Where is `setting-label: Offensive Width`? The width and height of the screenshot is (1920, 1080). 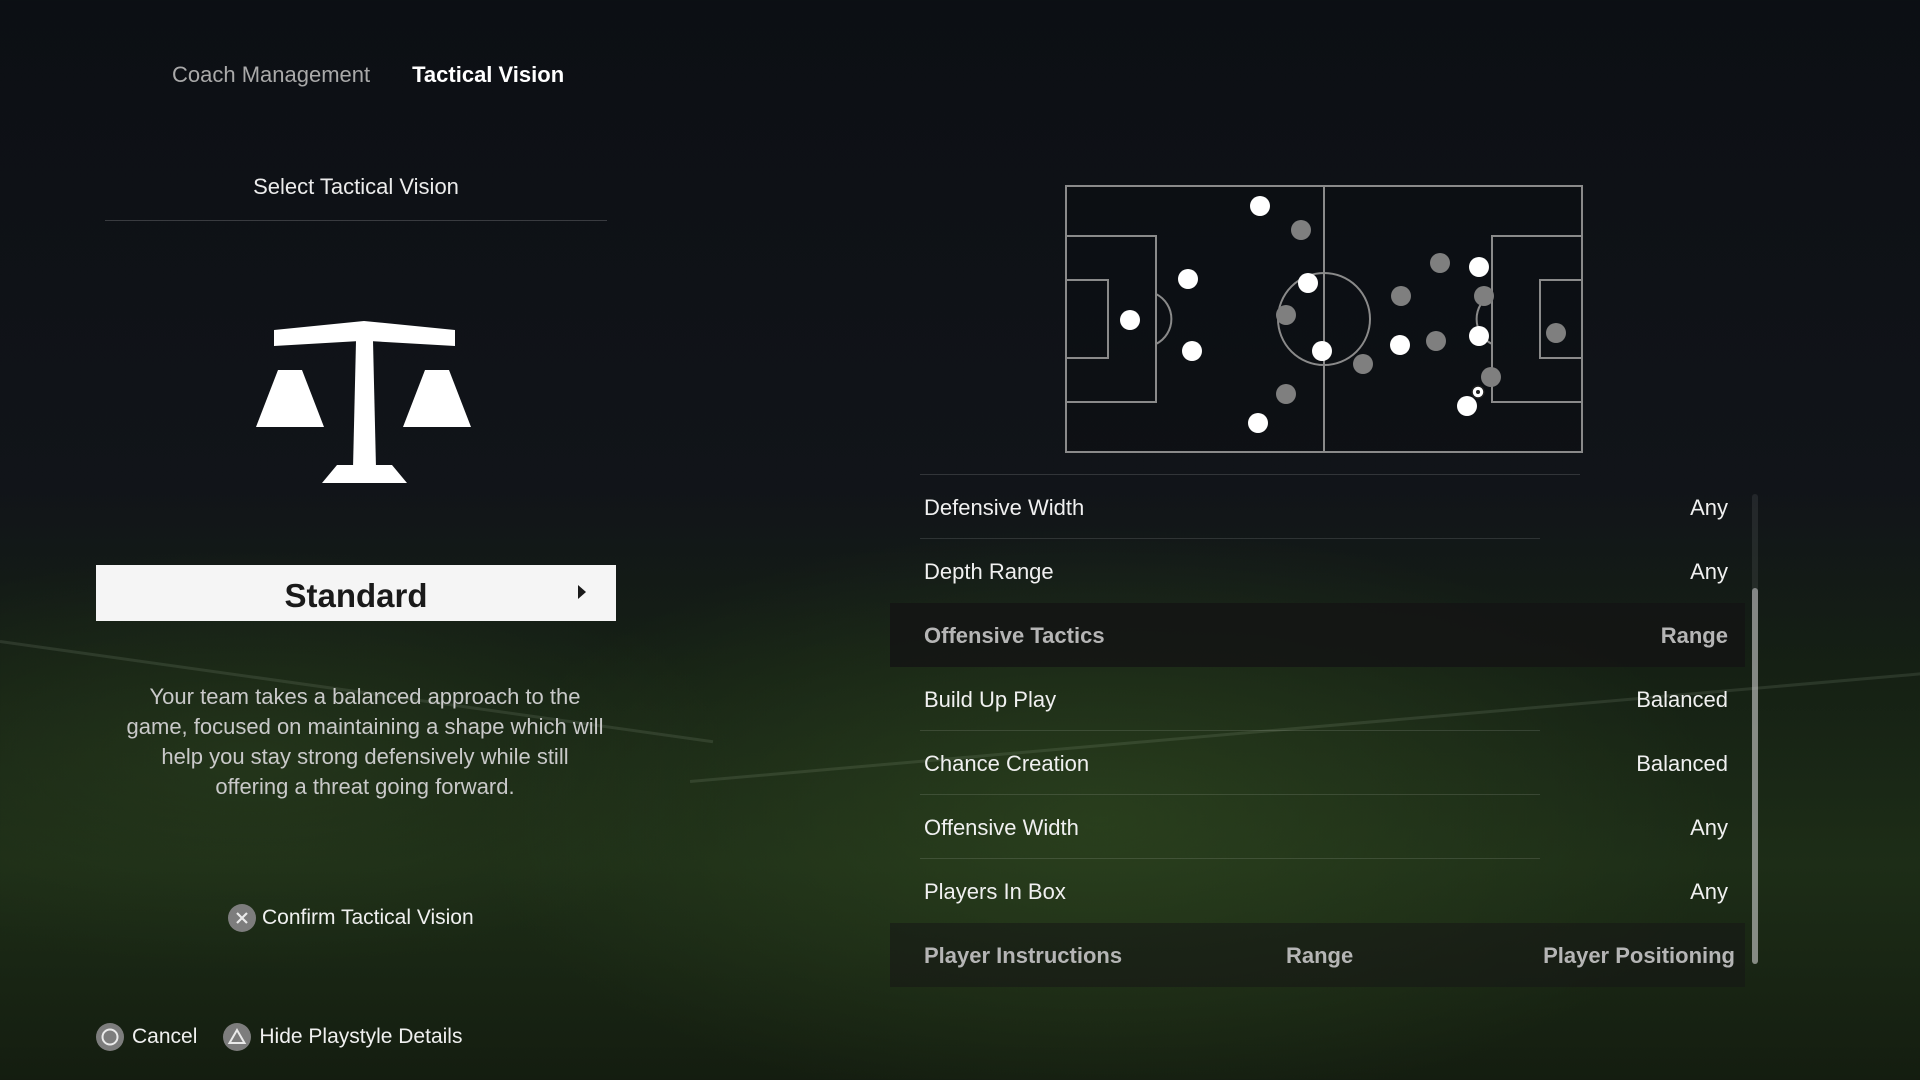 setting-label: Offensive Width is located at coordinates (1001, 827).